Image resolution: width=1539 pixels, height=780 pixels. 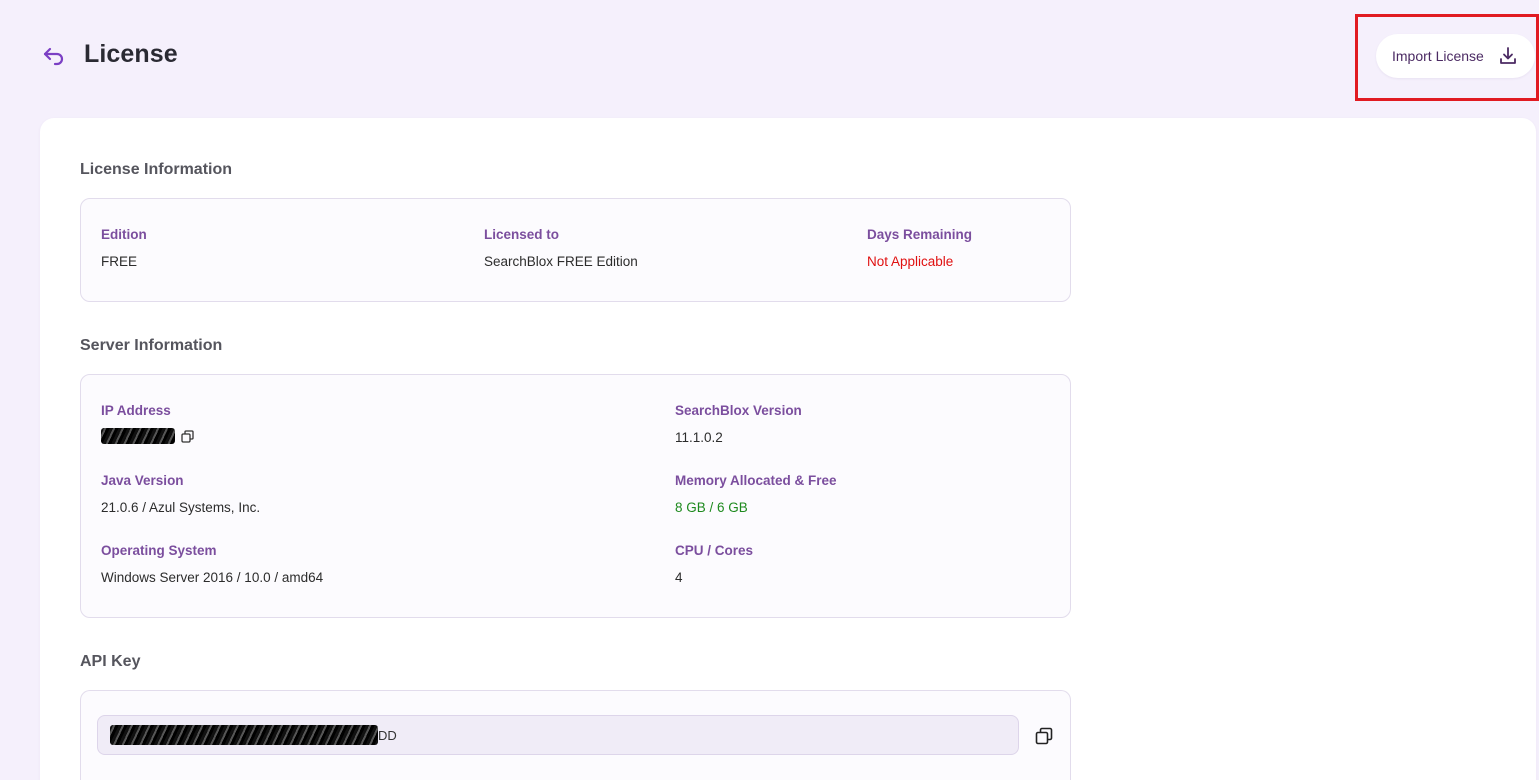 I want to click on page-header: License Import License, so click(x=769, y=55).